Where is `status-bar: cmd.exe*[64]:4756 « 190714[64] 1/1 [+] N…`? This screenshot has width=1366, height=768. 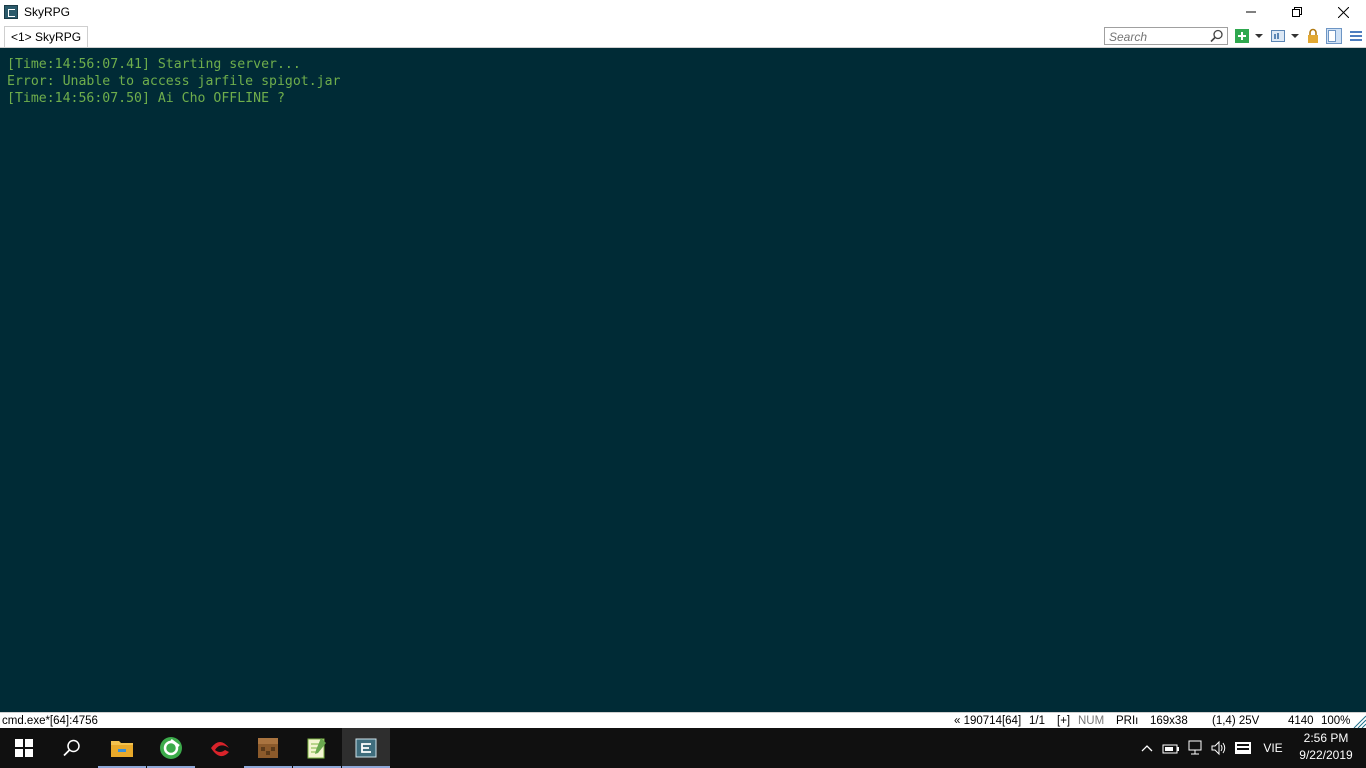 status-bar: cmd.exe*[64]:4756 « 190714[64] 1/1 [+] N… is located at coordinates (683, 720).